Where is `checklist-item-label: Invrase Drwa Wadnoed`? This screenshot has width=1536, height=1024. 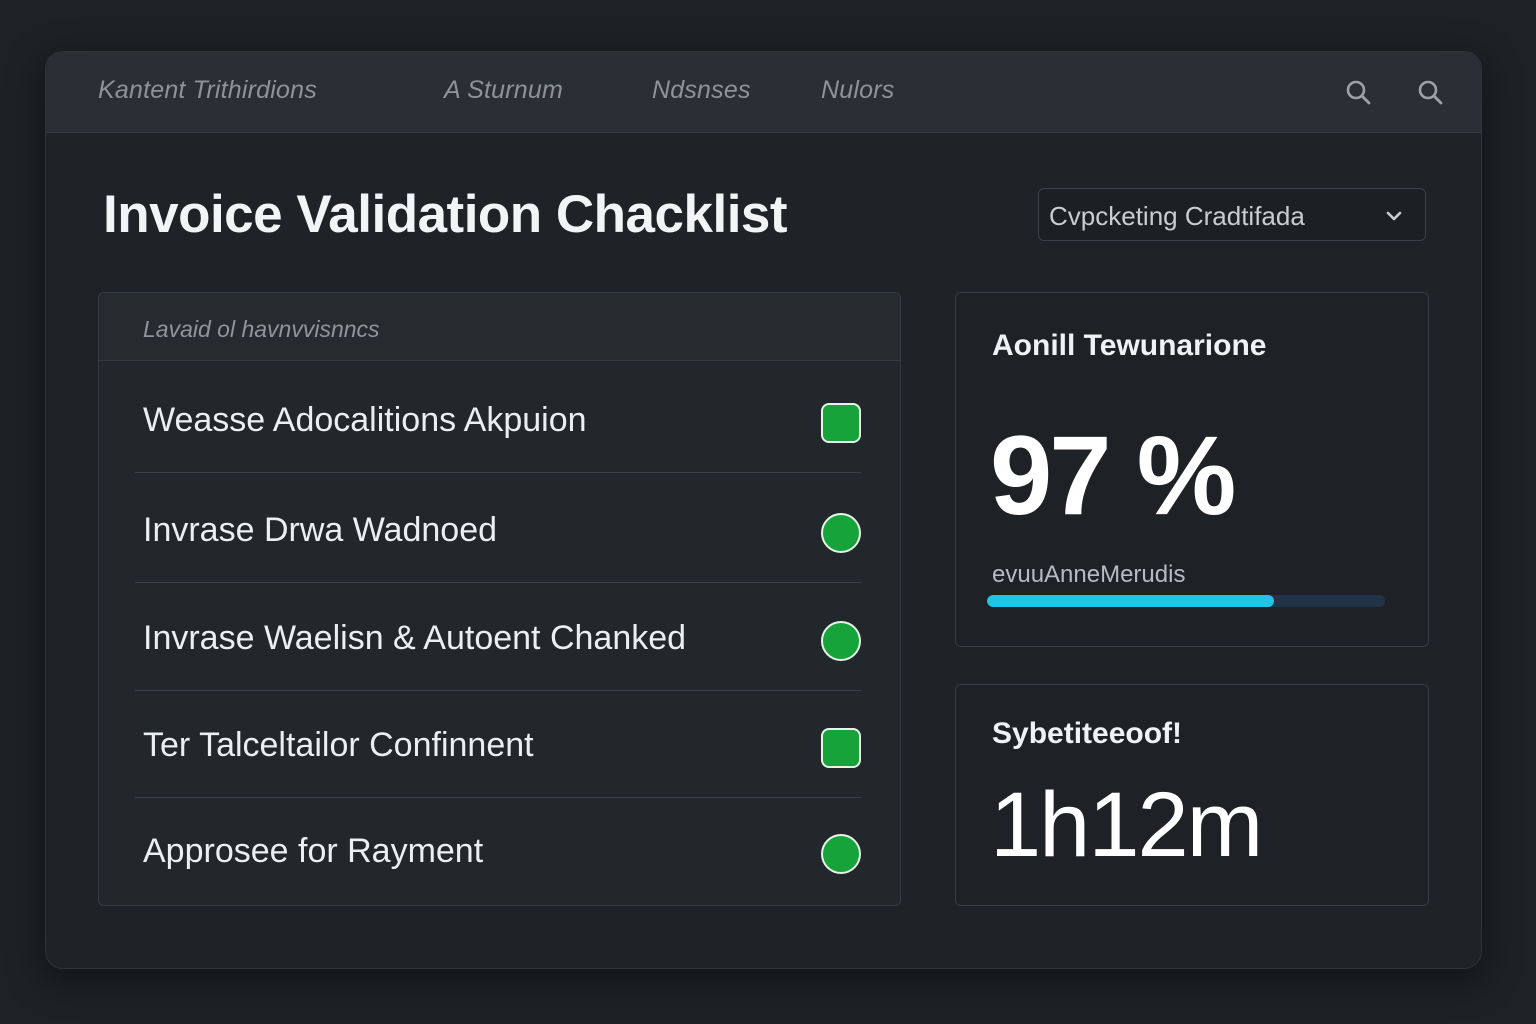 checklist-item-label: Invrase Drwa Wadnoed is located at coordinates (320, 530).